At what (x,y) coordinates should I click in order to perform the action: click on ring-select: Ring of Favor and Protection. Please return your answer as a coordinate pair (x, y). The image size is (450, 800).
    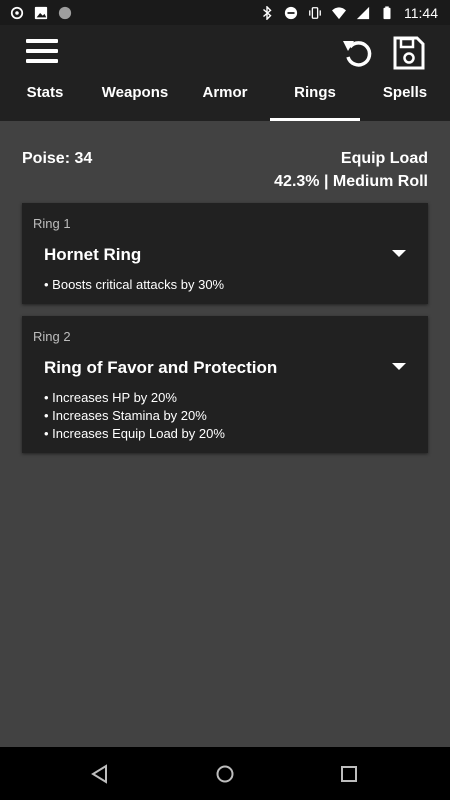
    Looking at the image, I should click on (160, 368).